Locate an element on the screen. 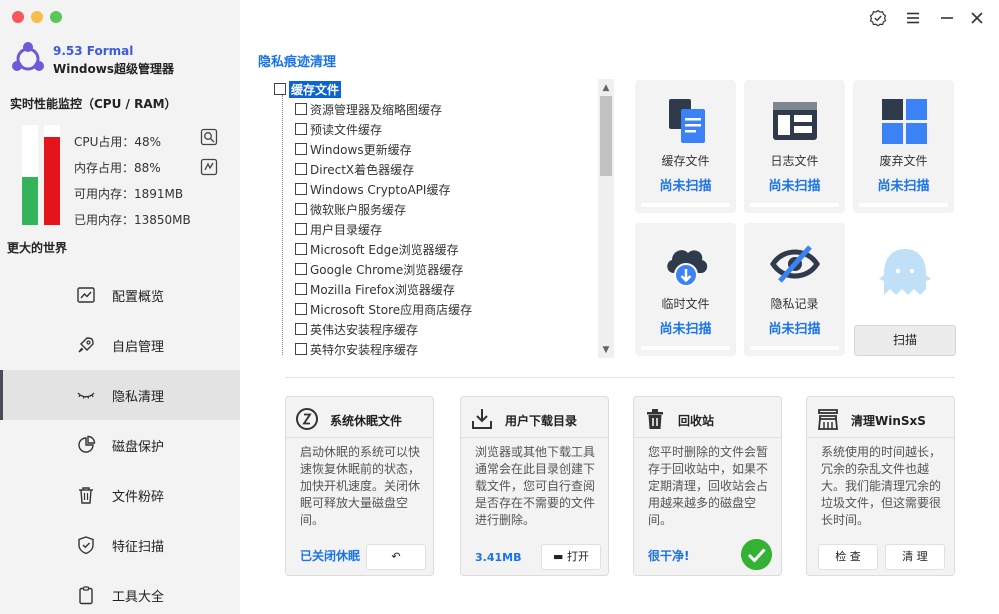 The height and width of the screenshot is (614, 999). tree-item: 用户目录缓存 is located at coordinates (338, 229).